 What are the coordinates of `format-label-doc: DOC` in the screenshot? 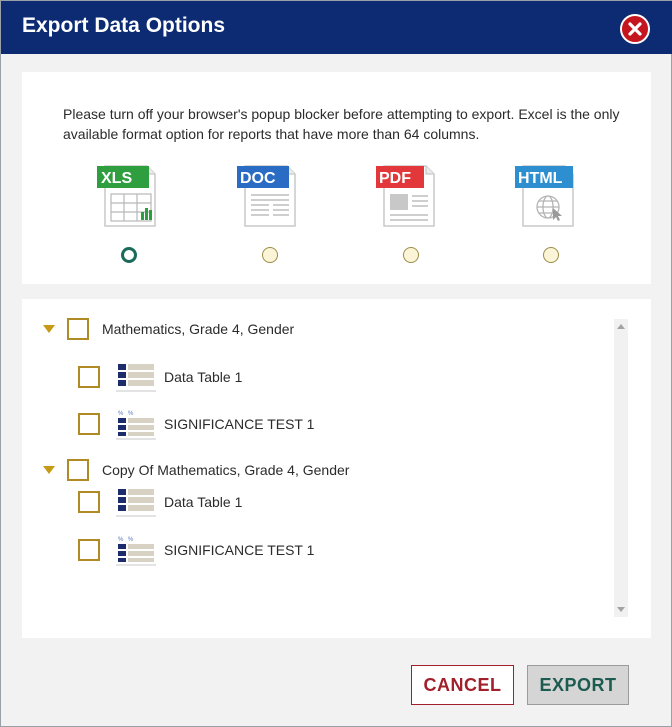 It's located at (258, 178).